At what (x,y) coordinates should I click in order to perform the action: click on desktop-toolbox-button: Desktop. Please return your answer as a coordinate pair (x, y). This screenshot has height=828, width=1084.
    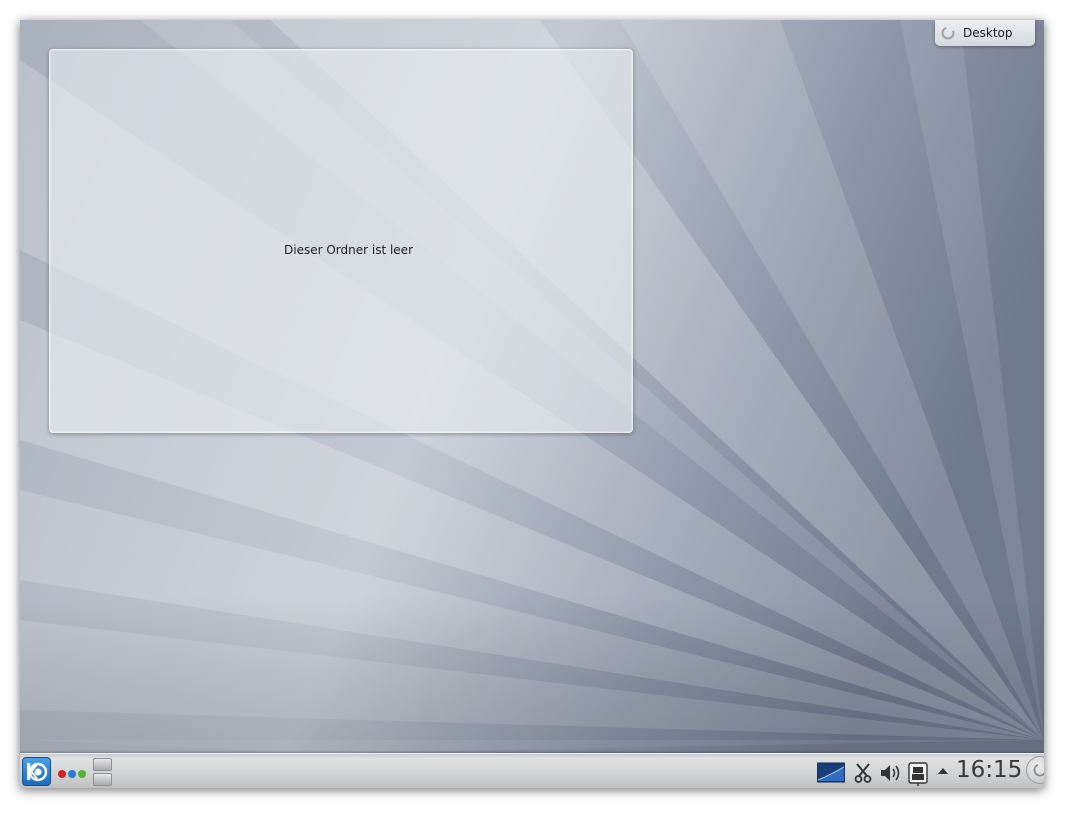
    Looking at the image, I should click on (985, 33).